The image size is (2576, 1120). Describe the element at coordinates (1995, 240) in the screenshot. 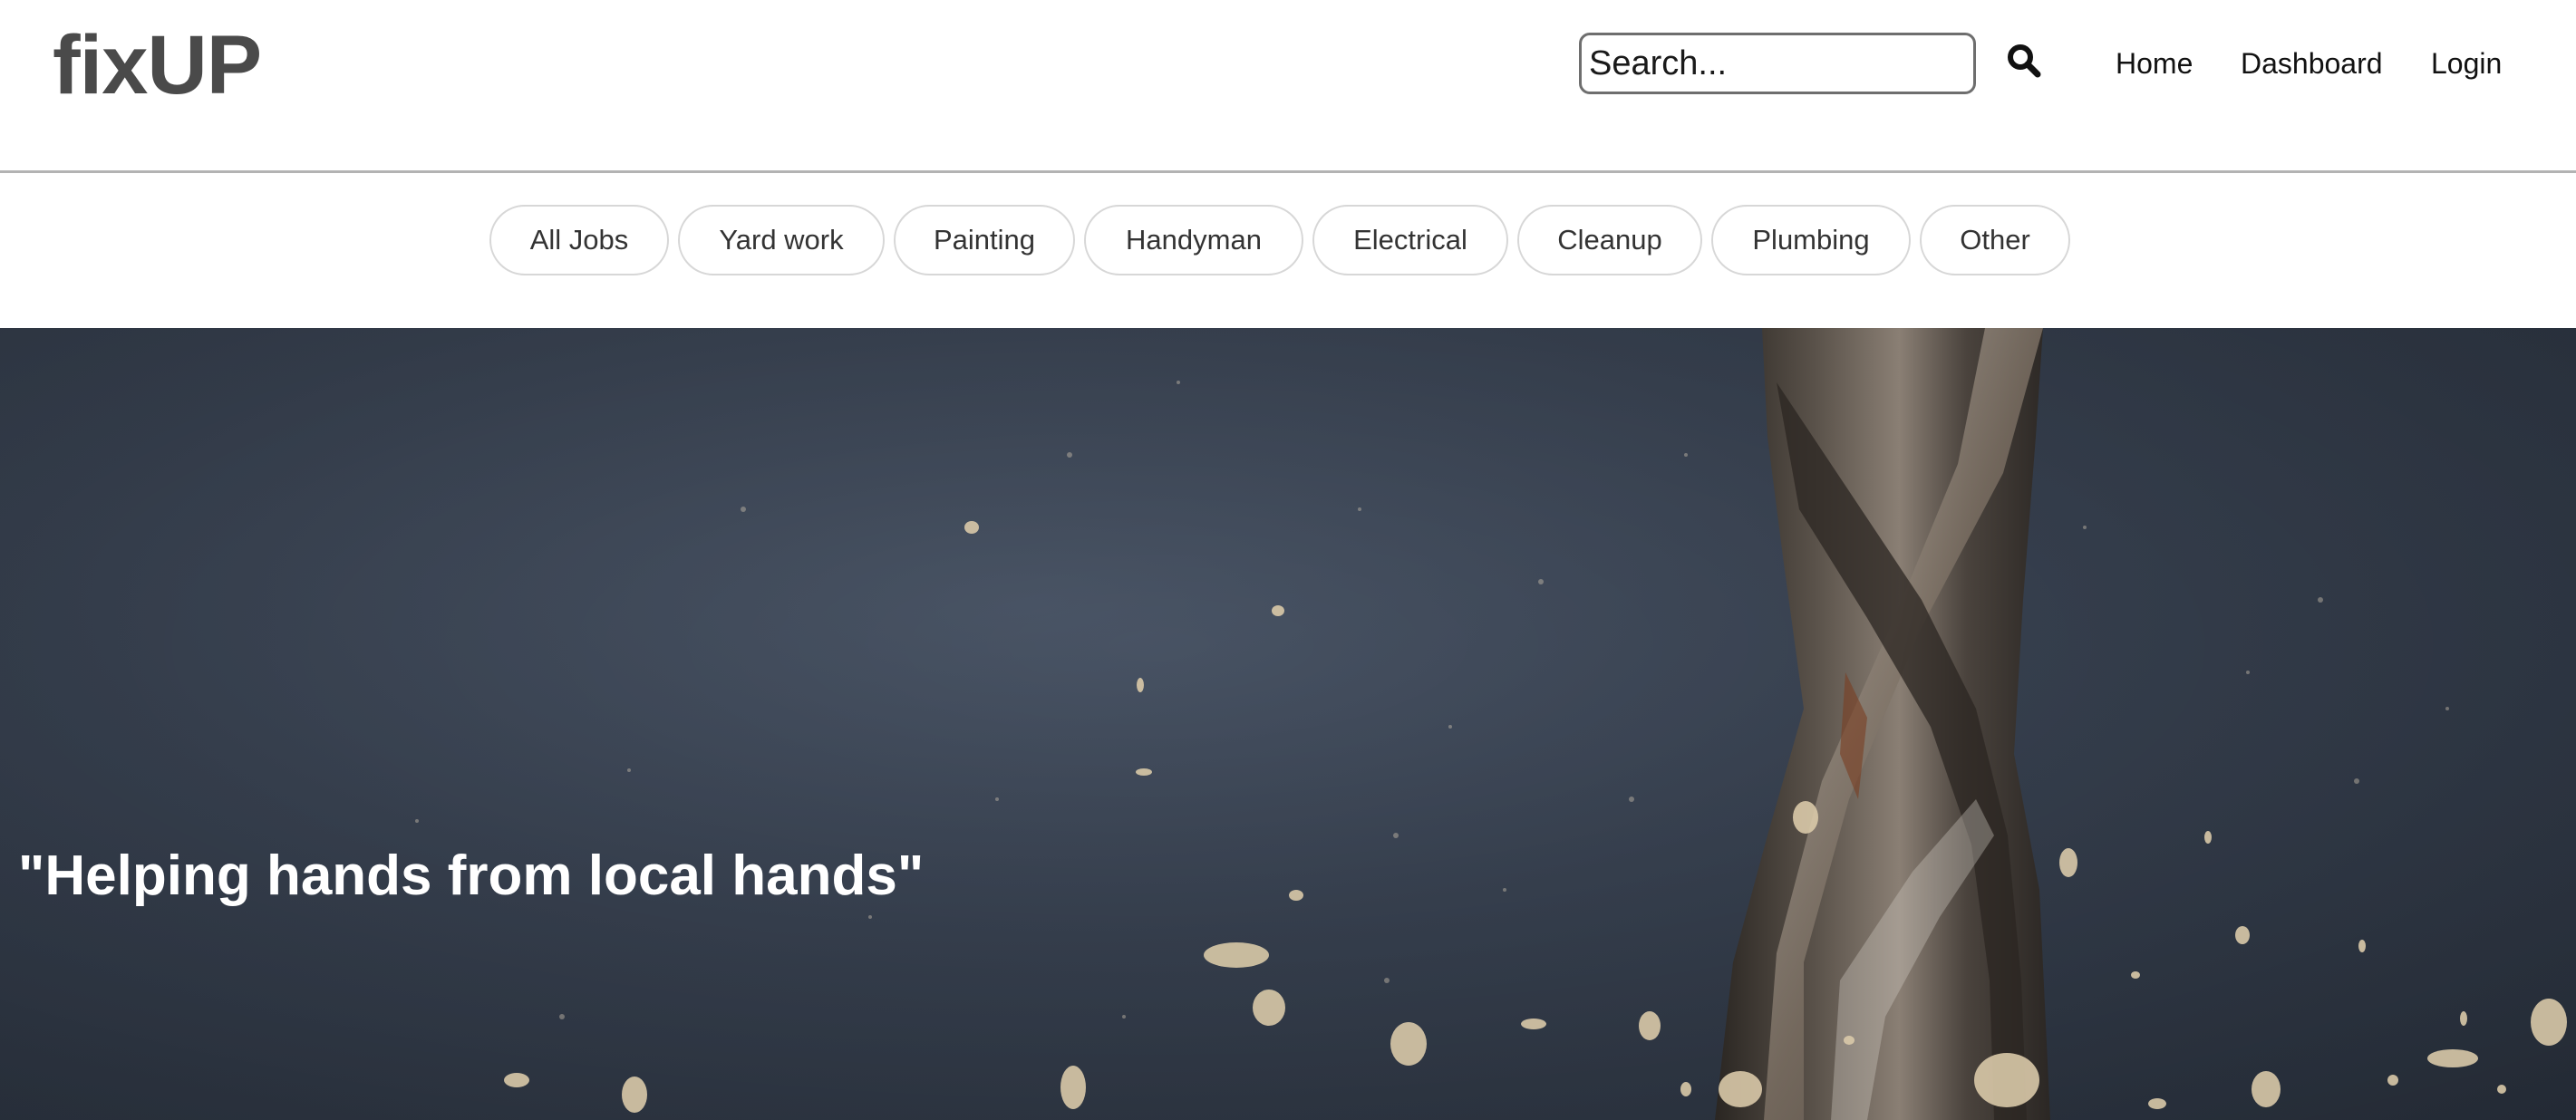

I see `category-other: Other` at that location.